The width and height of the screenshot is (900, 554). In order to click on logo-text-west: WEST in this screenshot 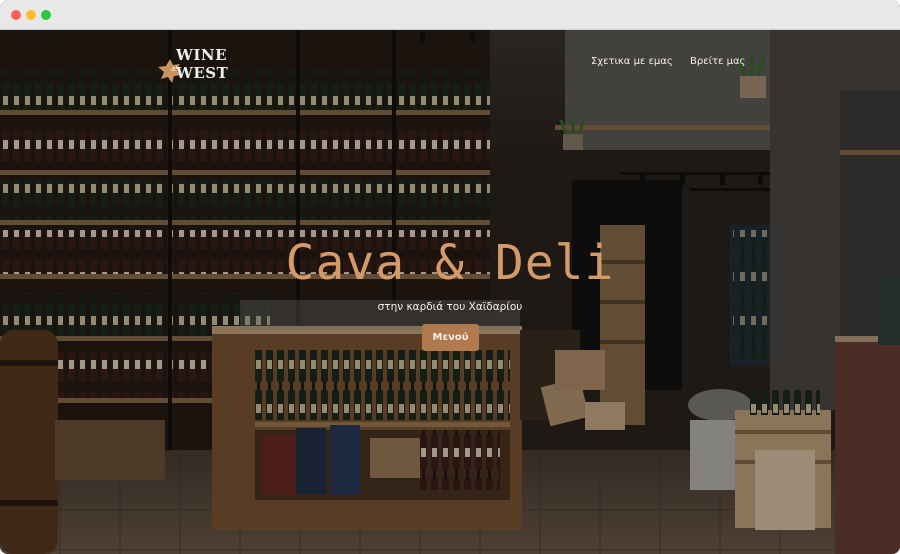, I will do `click(202, 73)`.